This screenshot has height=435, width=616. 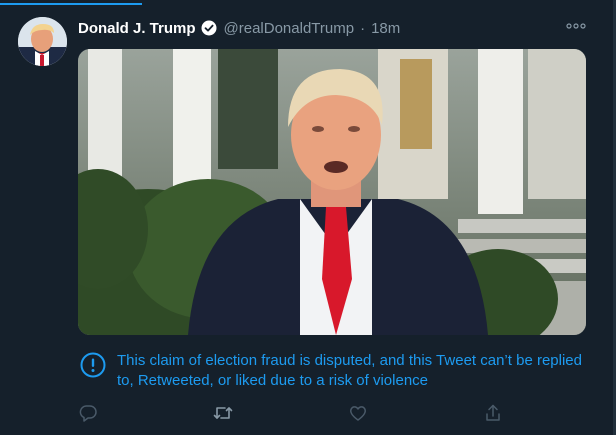 What do you see at coordinates (576, 26) in the screenshot?
I see `more-icon` at bounding box center [576, 26].